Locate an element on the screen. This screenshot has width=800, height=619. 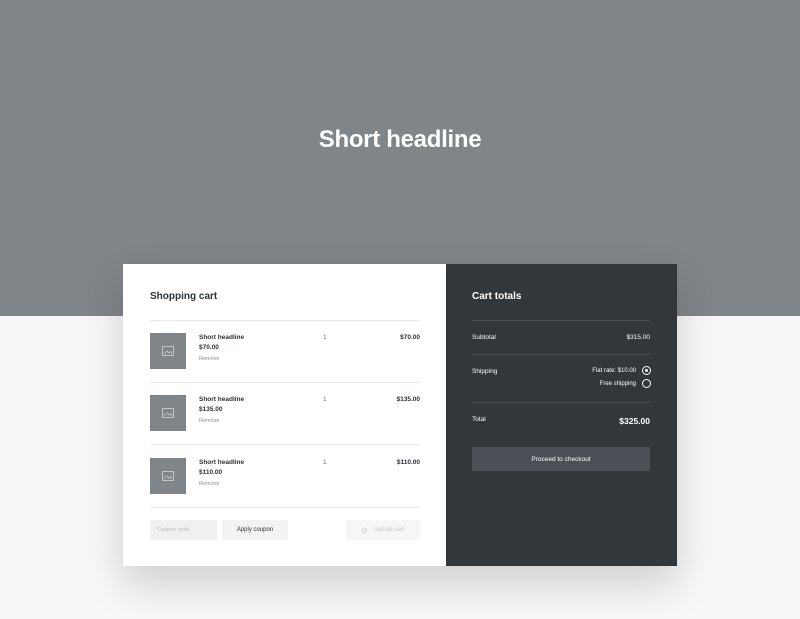
shipping-option-free: Free shipping is located at coordinates (625, 383).